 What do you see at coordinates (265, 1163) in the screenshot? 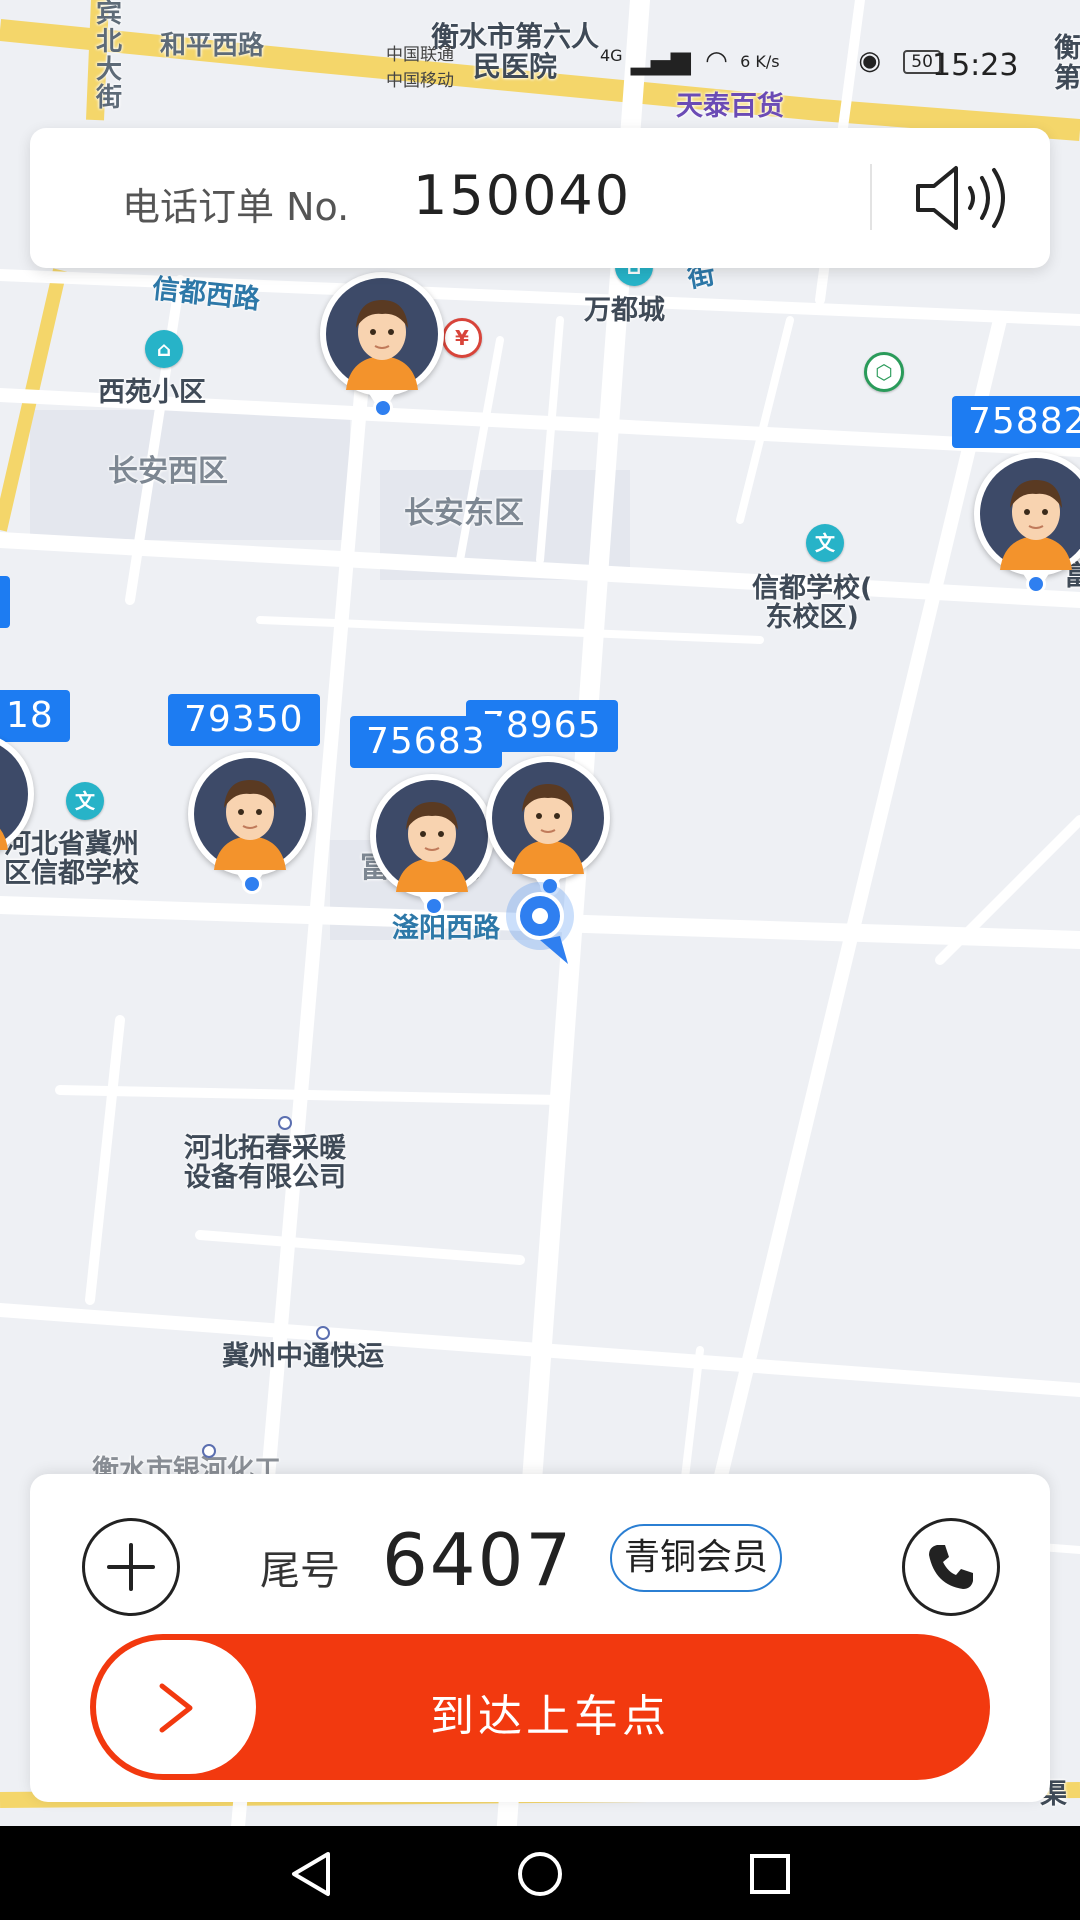
I see `company-label: 河北拓春采暖 设备有限公司` at bounding box center [265, 1163].